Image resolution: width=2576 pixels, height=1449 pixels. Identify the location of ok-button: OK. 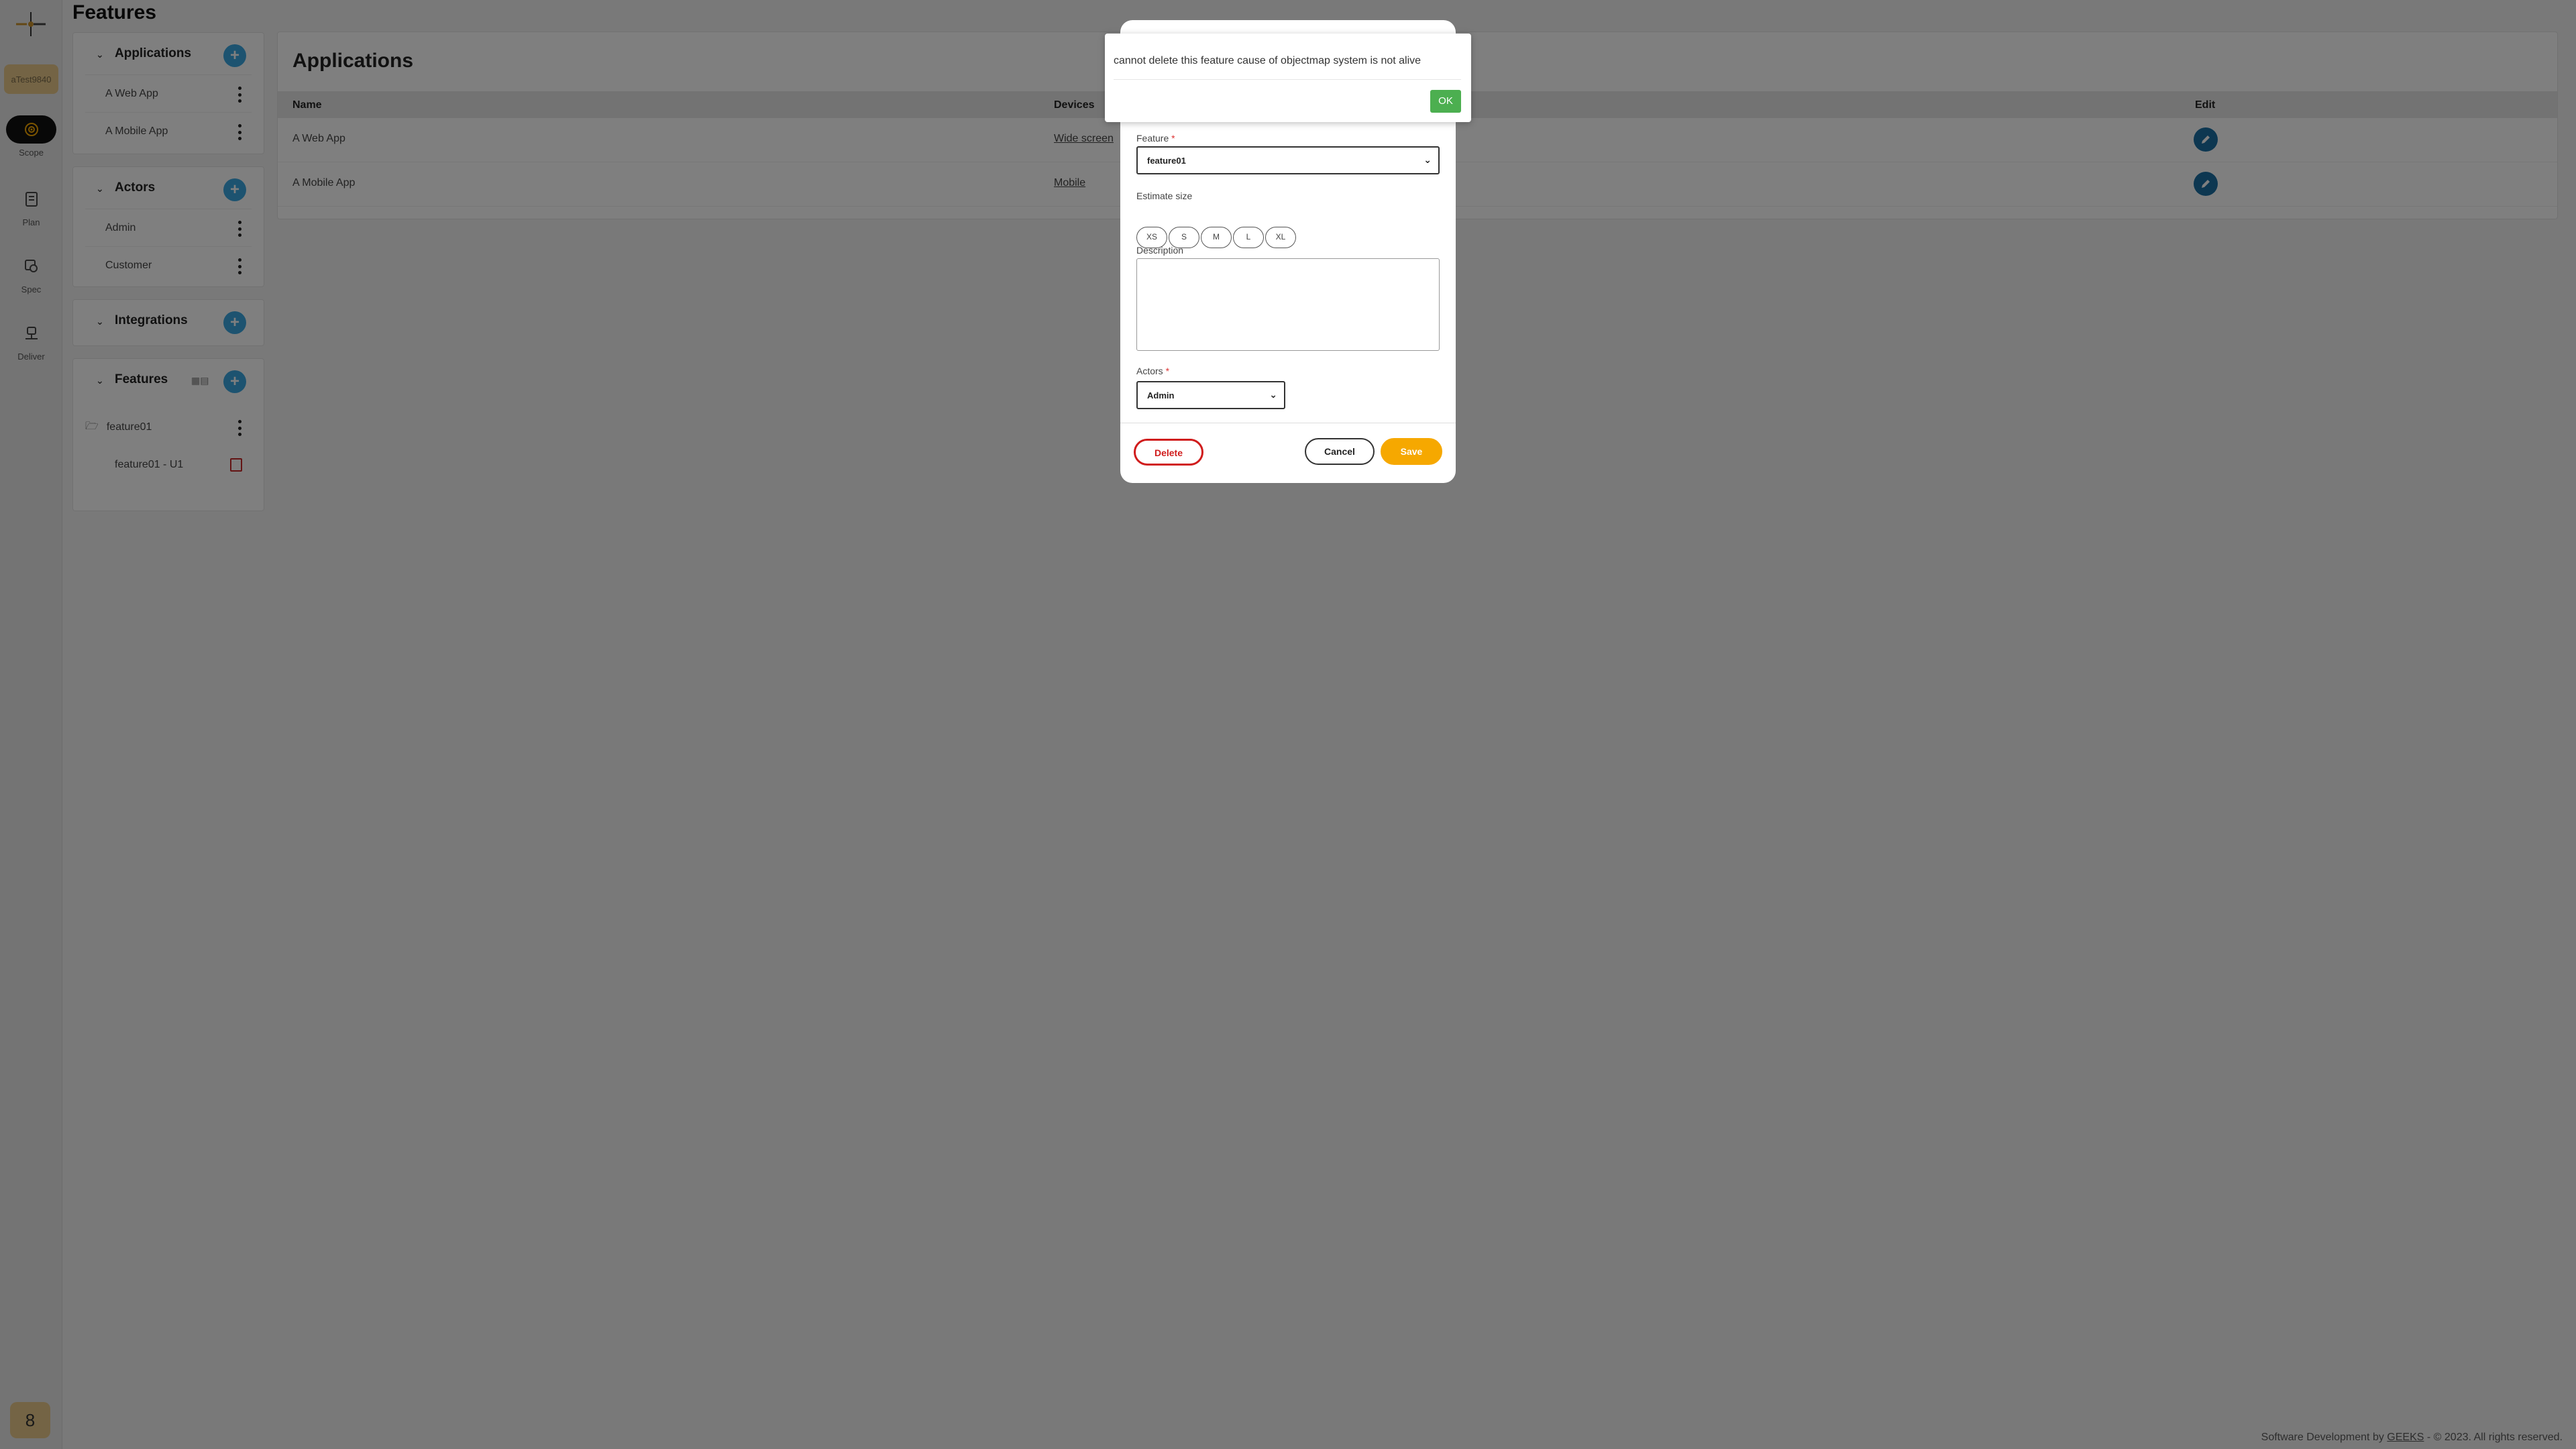
(1445, 101).